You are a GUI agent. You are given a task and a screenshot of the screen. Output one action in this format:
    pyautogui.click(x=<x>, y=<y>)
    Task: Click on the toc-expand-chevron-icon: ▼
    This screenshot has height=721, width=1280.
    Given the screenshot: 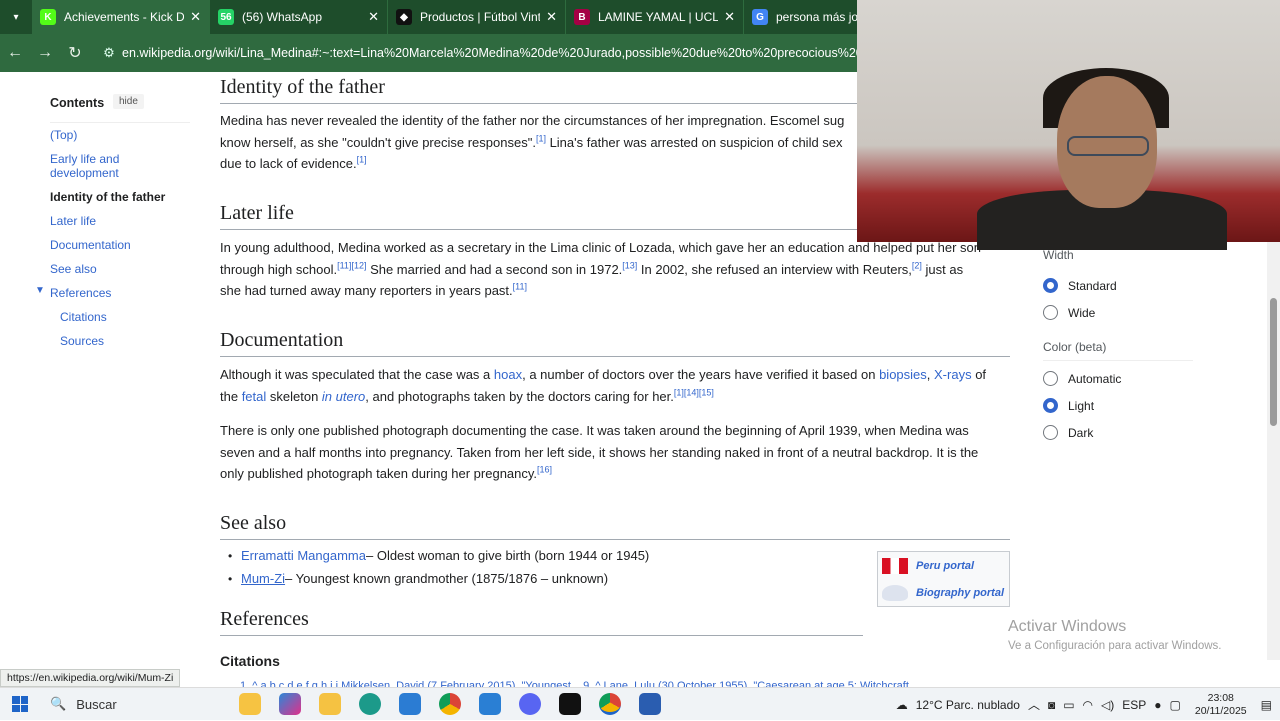 What is the action you would take?
    pyautogui.click(x=40, y=290)
    